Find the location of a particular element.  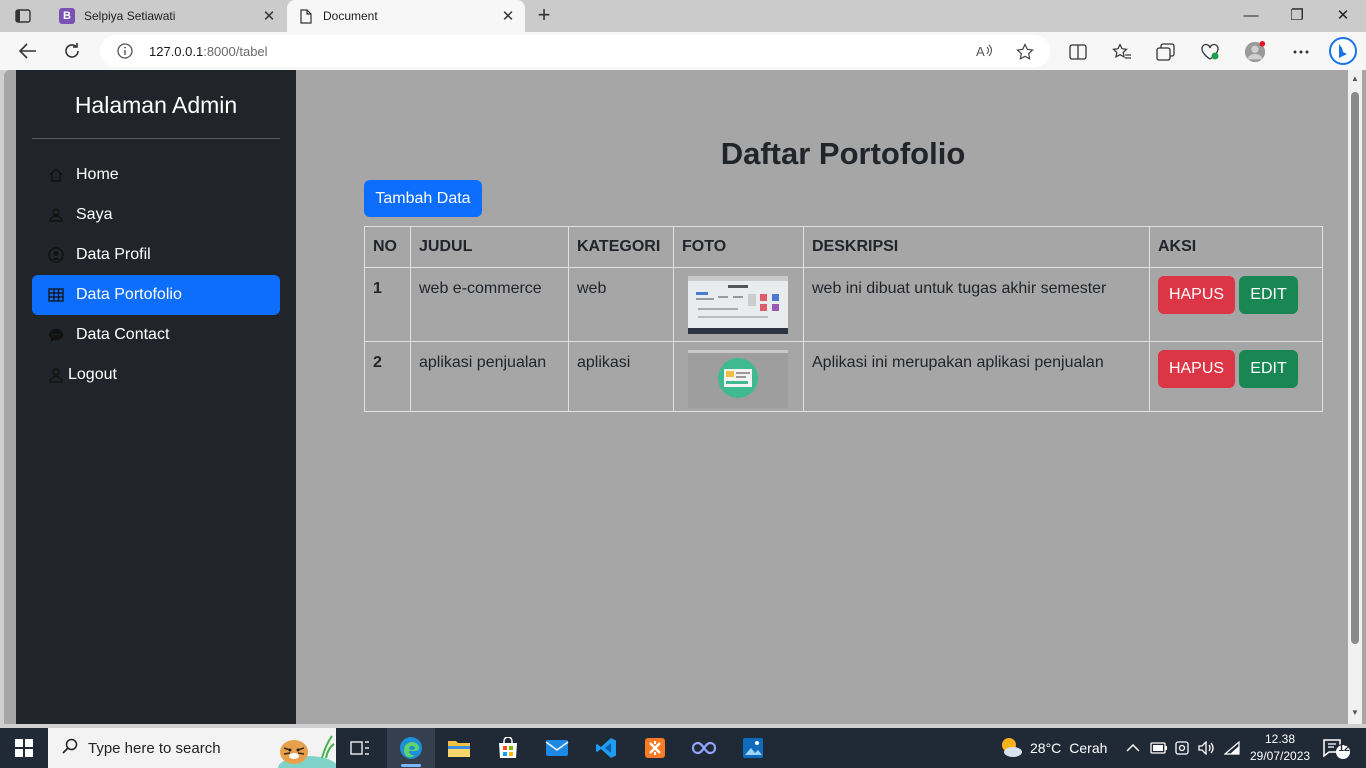

battery-icon is located at coordinates (1159, 748).